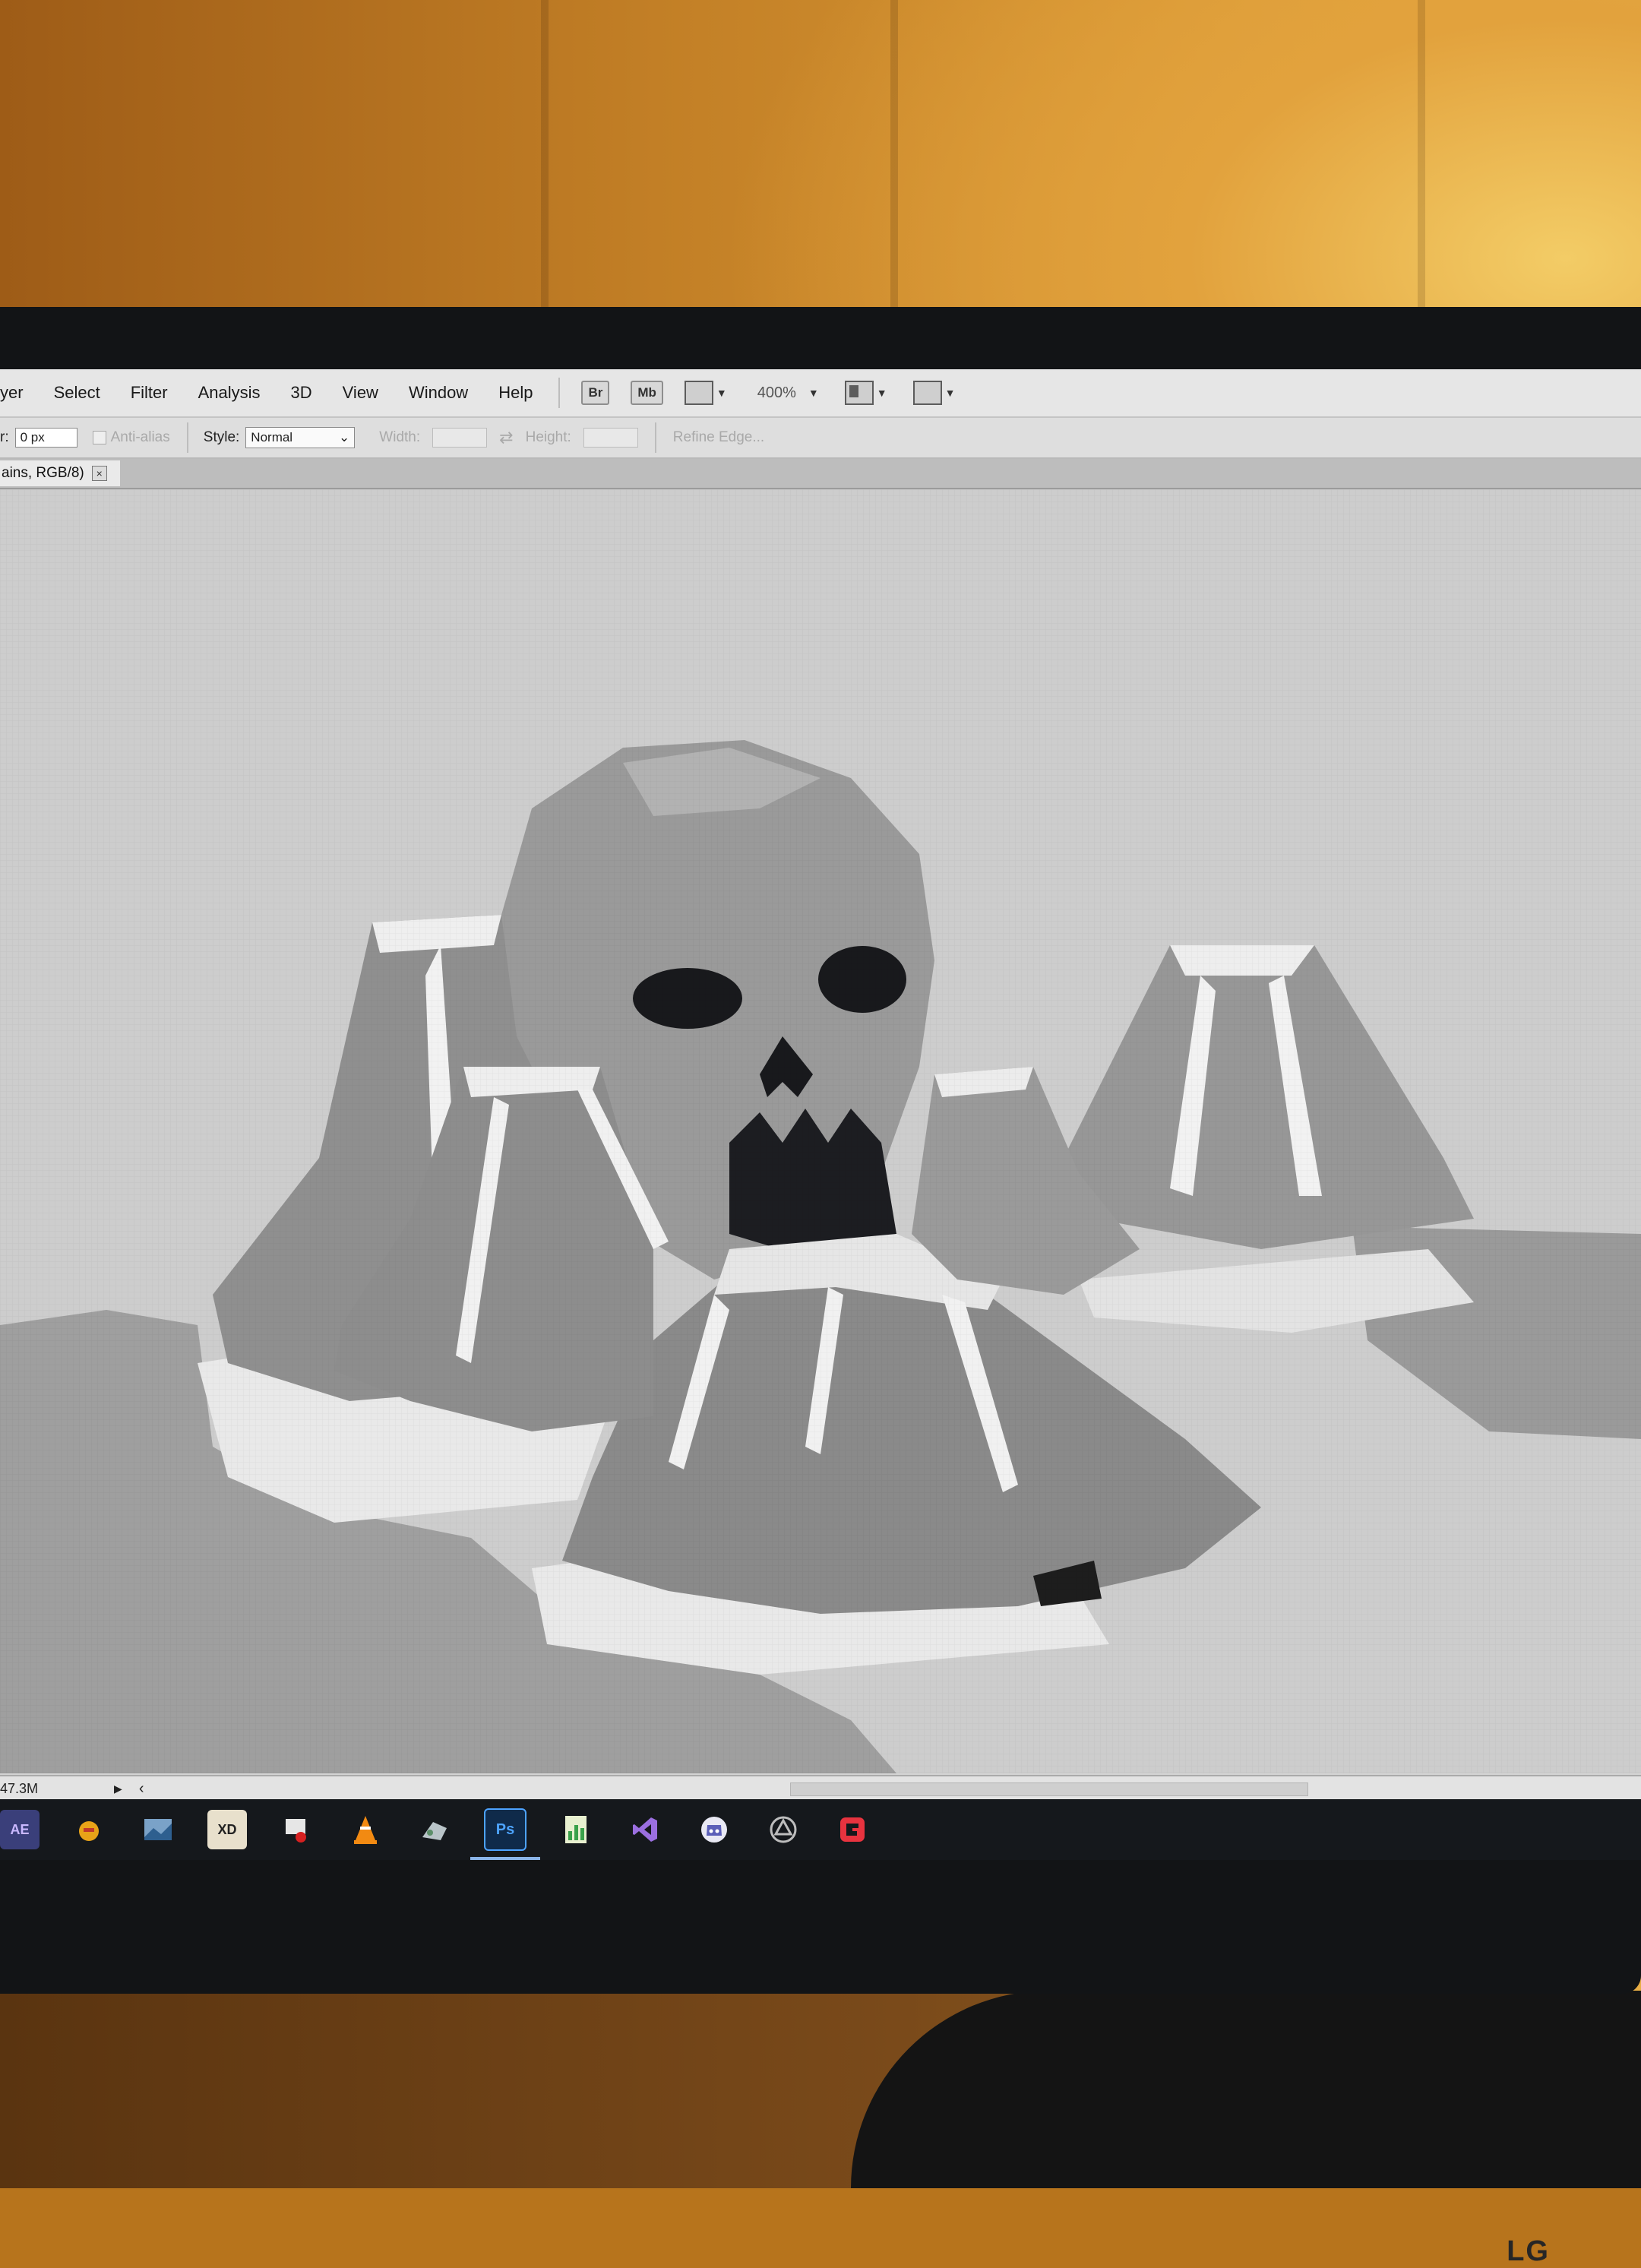 The height and width of the screenshot is (2268, 1641). Describe the element at coordinates (221, 437) in the screenshot. I see `style-label: Style:` at that location.